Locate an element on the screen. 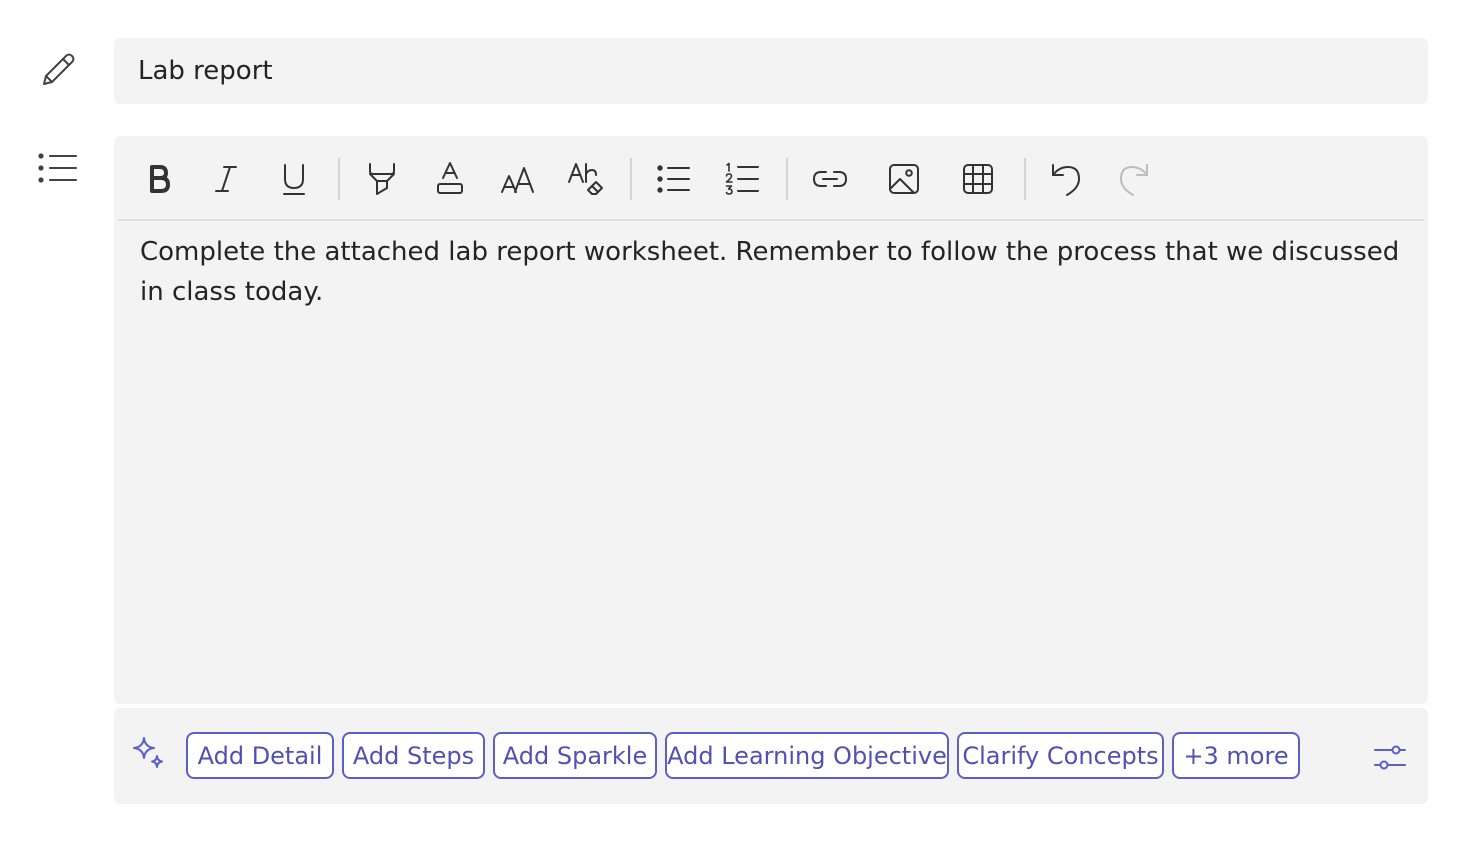  font-size-icon is located at coordinates (517, 180).